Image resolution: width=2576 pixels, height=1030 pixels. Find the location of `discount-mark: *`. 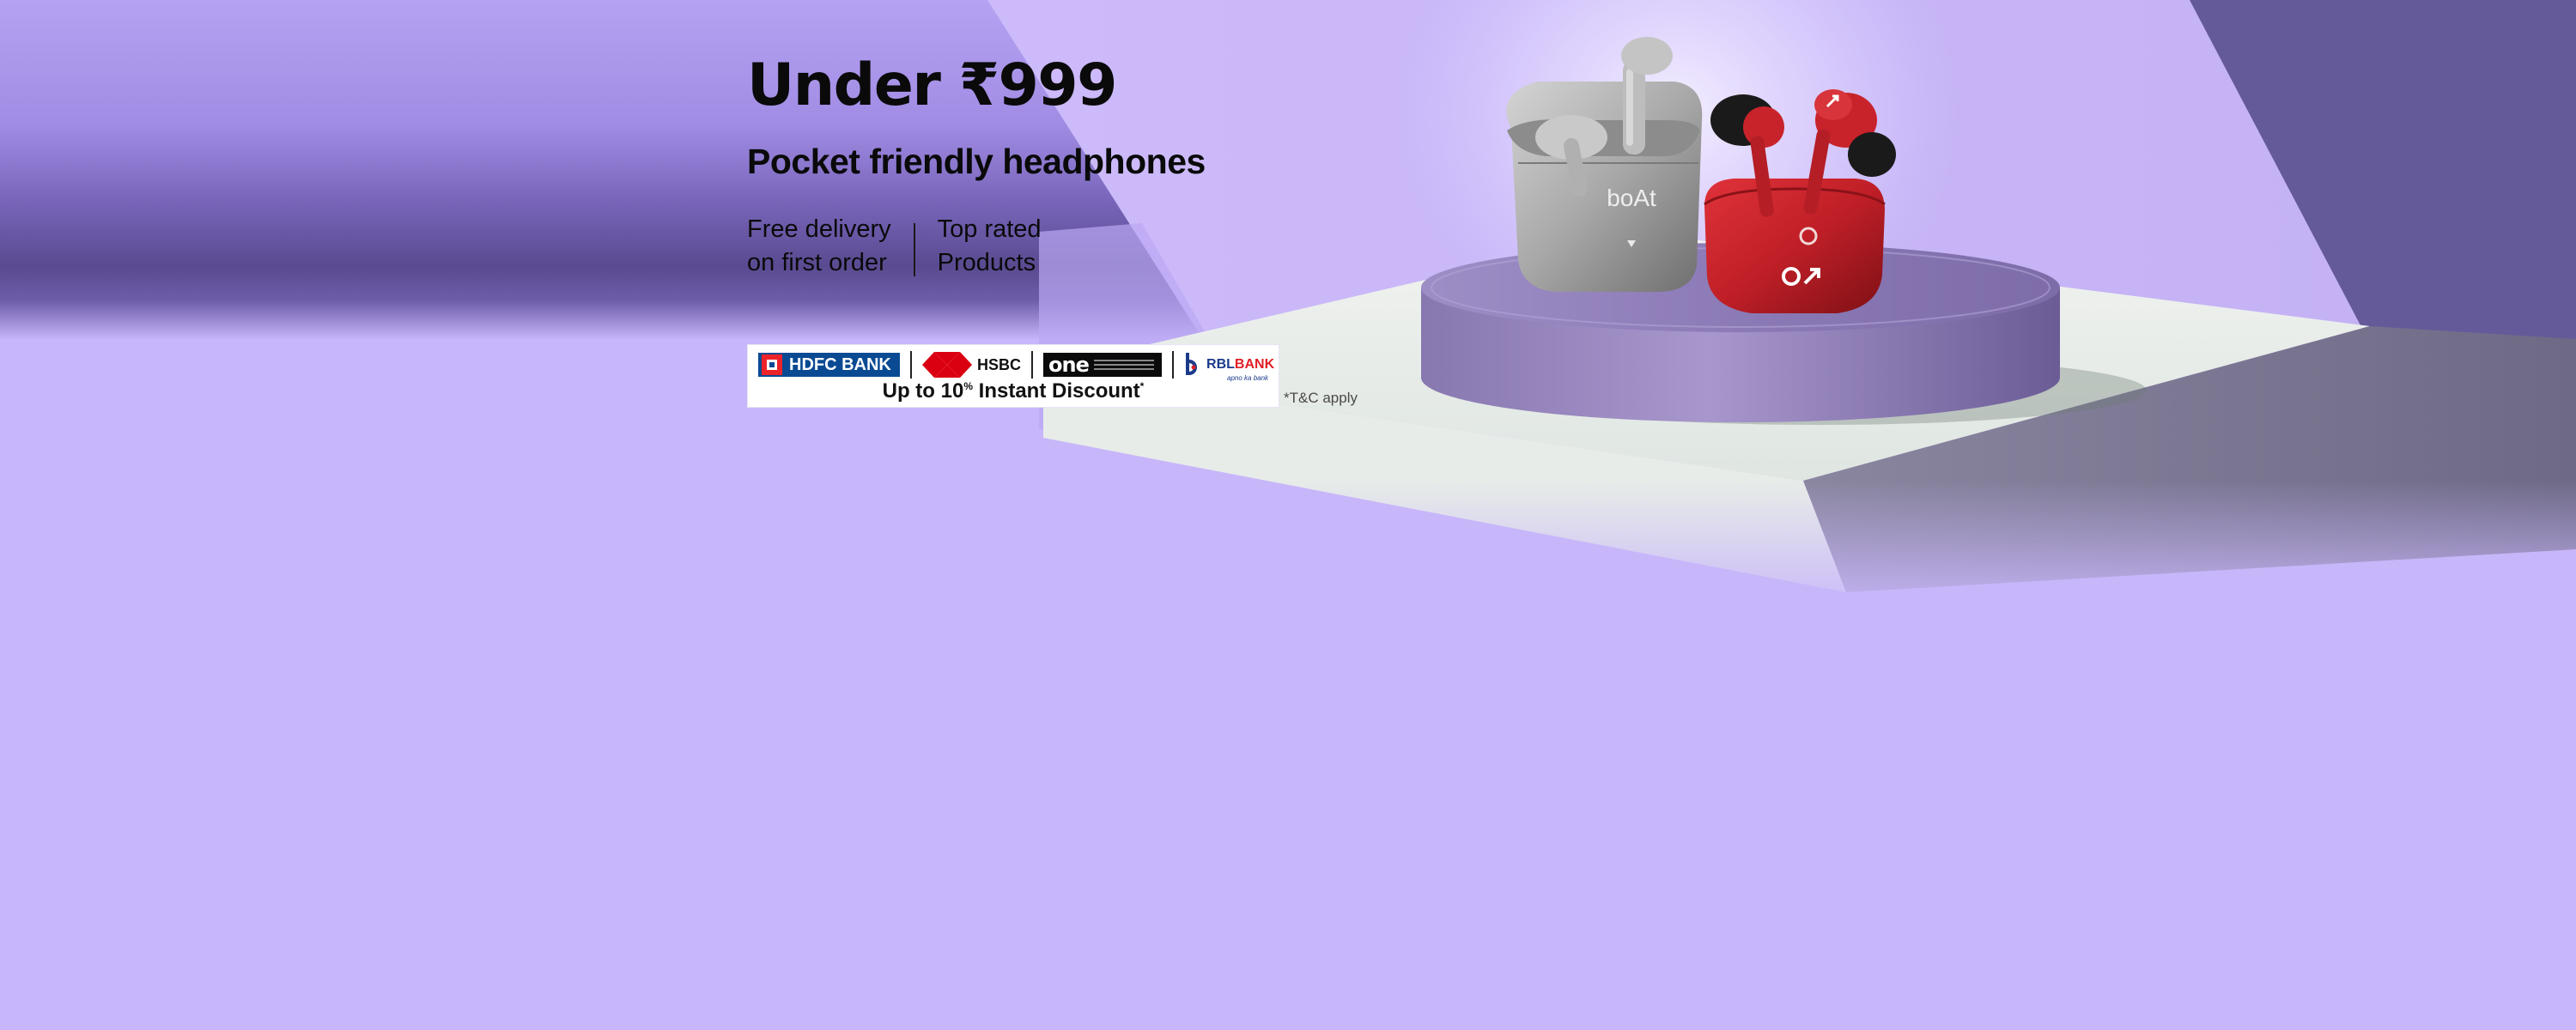

discount-mark: * is located at coordinates (1142, 386).